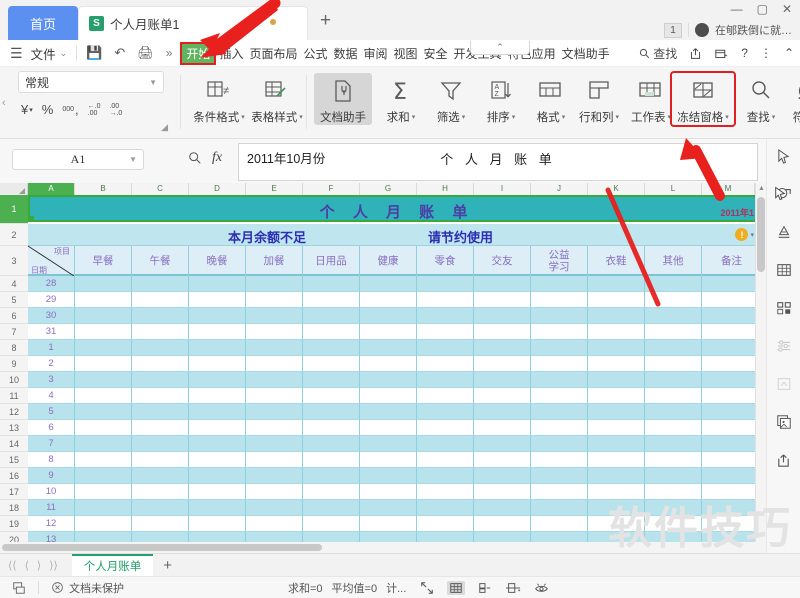  Describe the element at coordinates (388, 261) in the screenshot. I see `header-cell-health: 健康` at that location.